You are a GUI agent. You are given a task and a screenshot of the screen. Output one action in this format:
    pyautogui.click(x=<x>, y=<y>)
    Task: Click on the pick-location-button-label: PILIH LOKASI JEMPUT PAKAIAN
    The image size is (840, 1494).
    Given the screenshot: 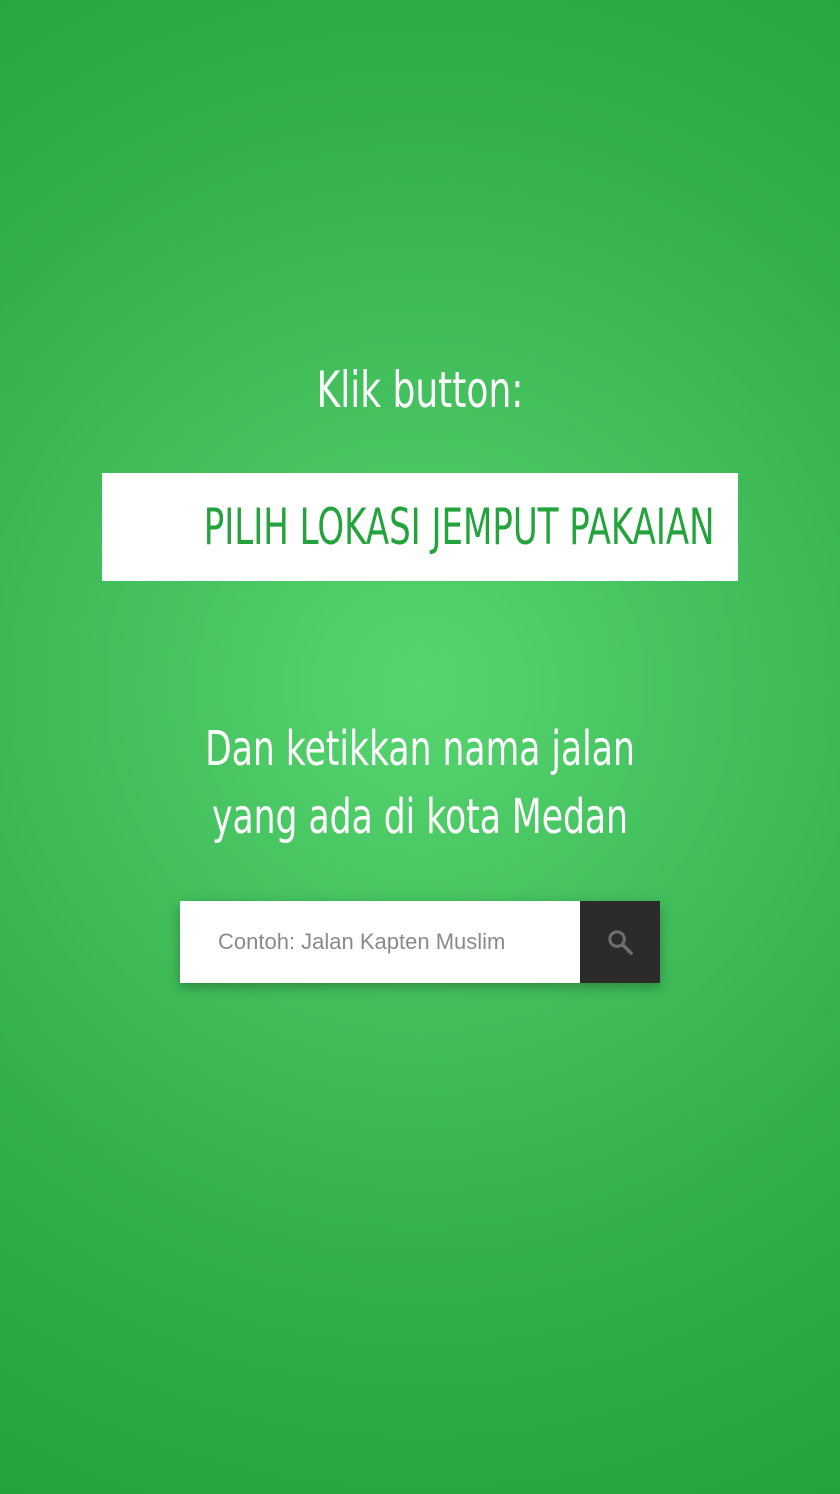 What is the action you would take?
    pyautogui.click(x=459, y=527)
    